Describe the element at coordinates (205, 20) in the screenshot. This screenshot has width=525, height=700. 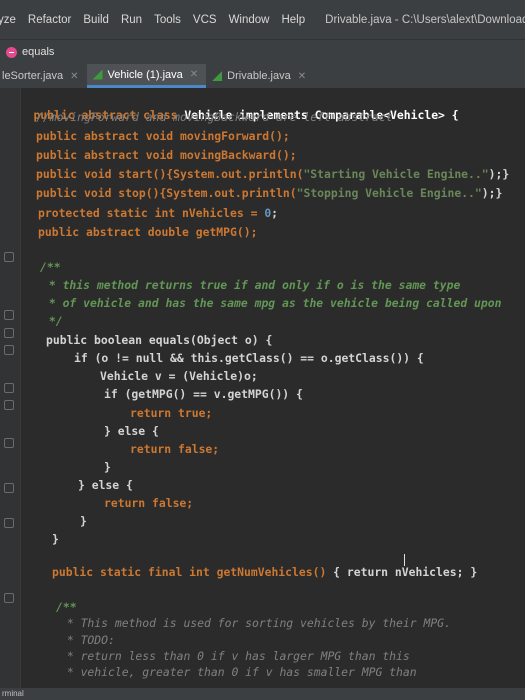
I see `menu-vcs: VCS` at that location.